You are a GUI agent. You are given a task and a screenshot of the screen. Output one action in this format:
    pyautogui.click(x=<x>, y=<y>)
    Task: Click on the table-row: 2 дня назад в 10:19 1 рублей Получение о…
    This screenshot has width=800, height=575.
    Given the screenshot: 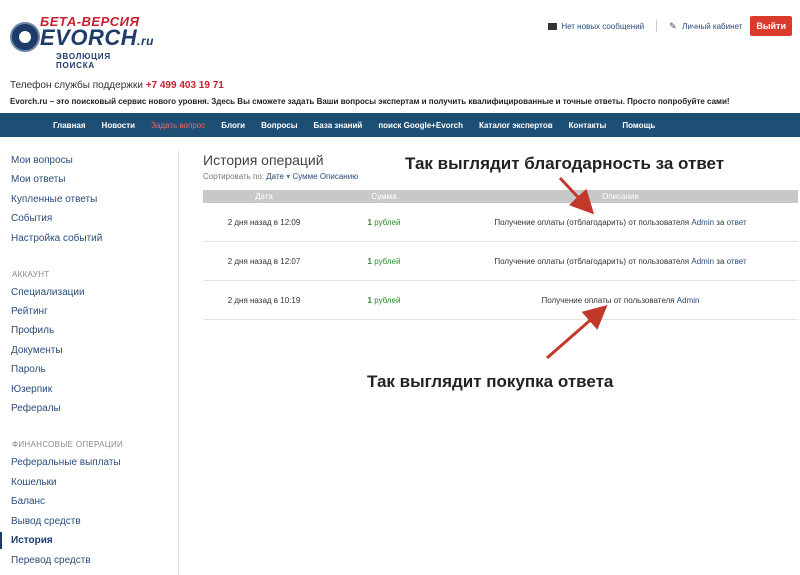 What is the action you would take?
    pyautogui.click(x=500, y=300)
    